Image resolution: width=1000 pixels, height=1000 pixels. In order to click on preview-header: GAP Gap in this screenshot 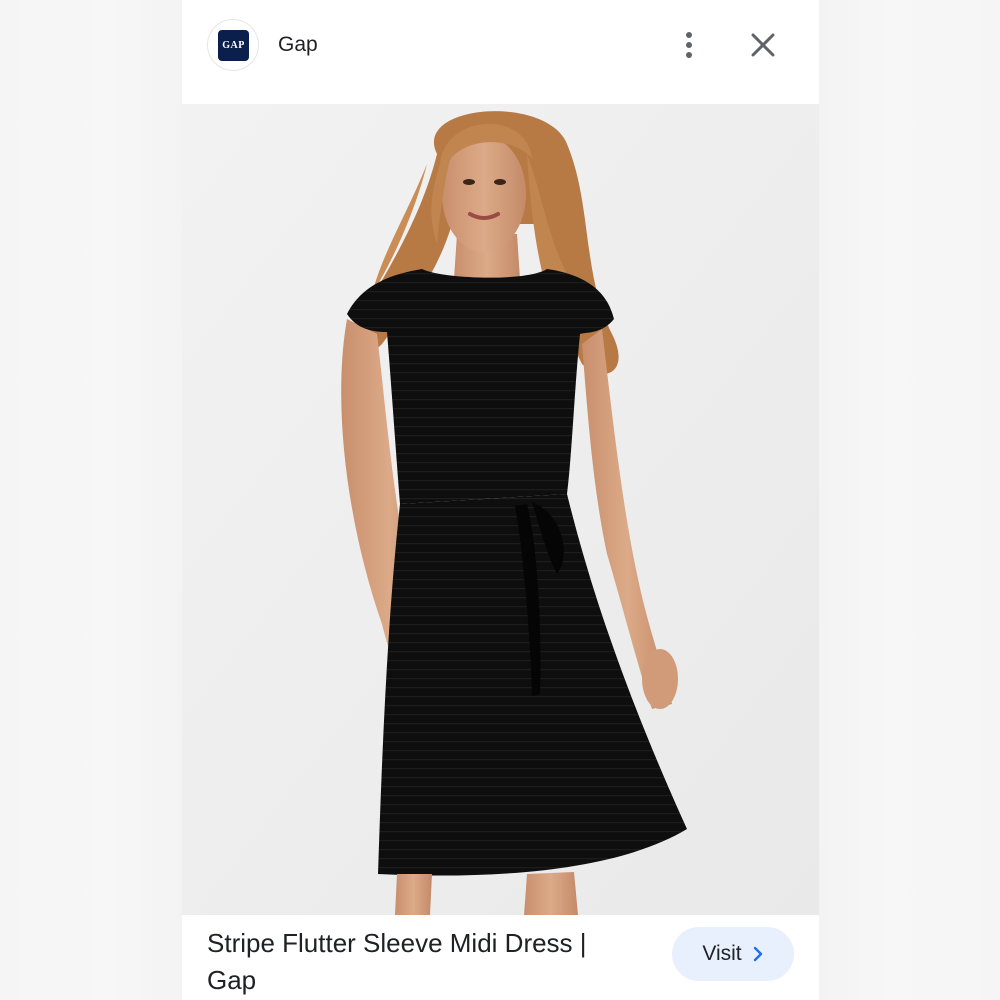, I will do `click(500, 52)`.